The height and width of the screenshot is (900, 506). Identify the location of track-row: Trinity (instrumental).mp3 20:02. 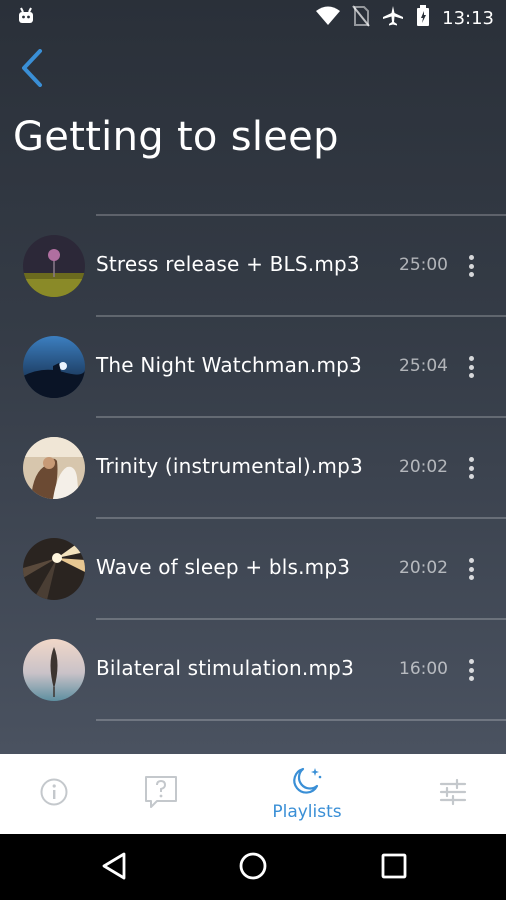
(253, 467).